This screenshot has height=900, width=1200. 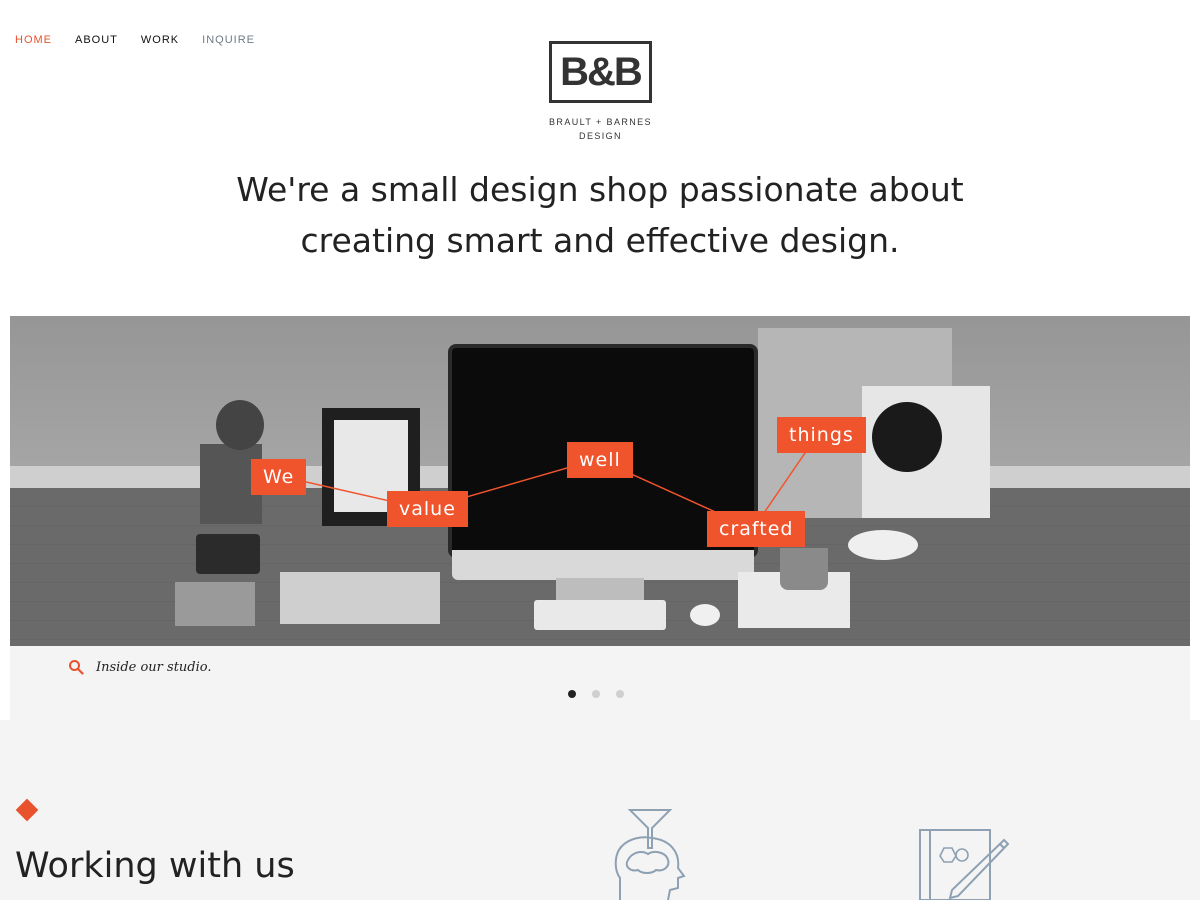 What do you see at coordinates (549, 481) in the screenshot?
I see `tag-connector-lines` at bounding box center [549, 481].